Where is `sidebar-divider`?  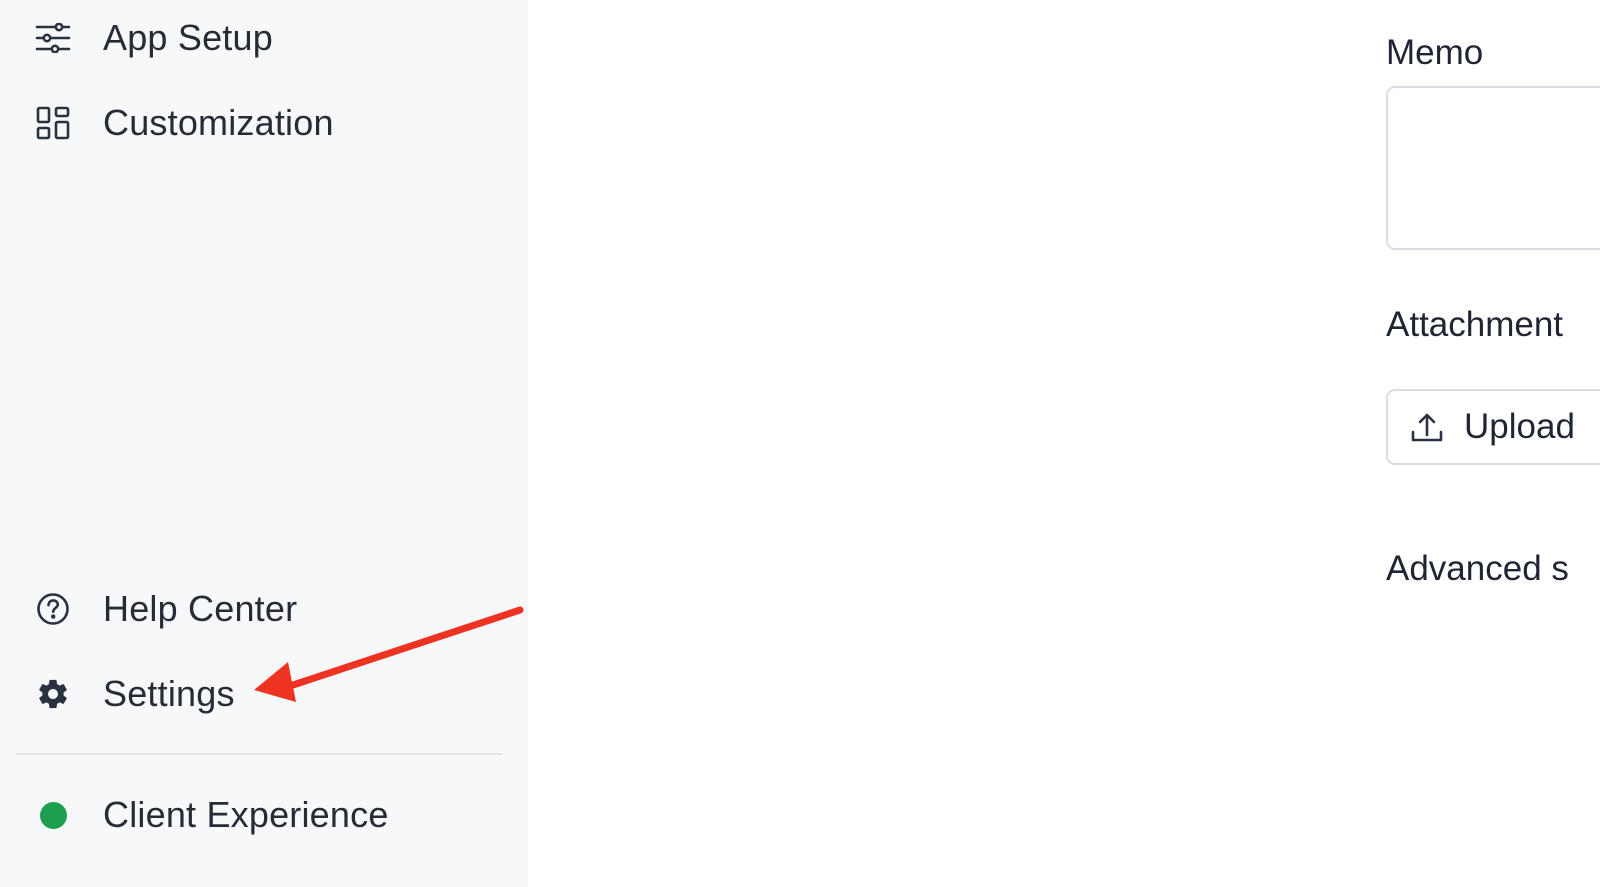
sidebar-divider is located at coordinates (259, 754).